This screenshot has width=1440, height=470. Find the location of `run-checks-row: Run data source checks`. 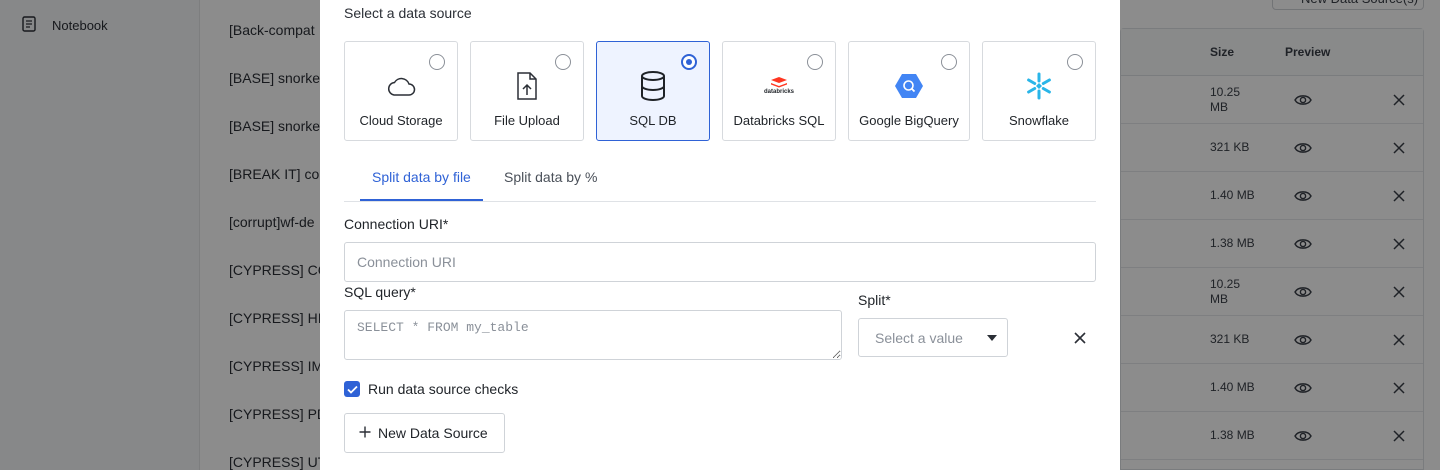

run-checks-row: Run data source checks is located at coordinates (431, 389).